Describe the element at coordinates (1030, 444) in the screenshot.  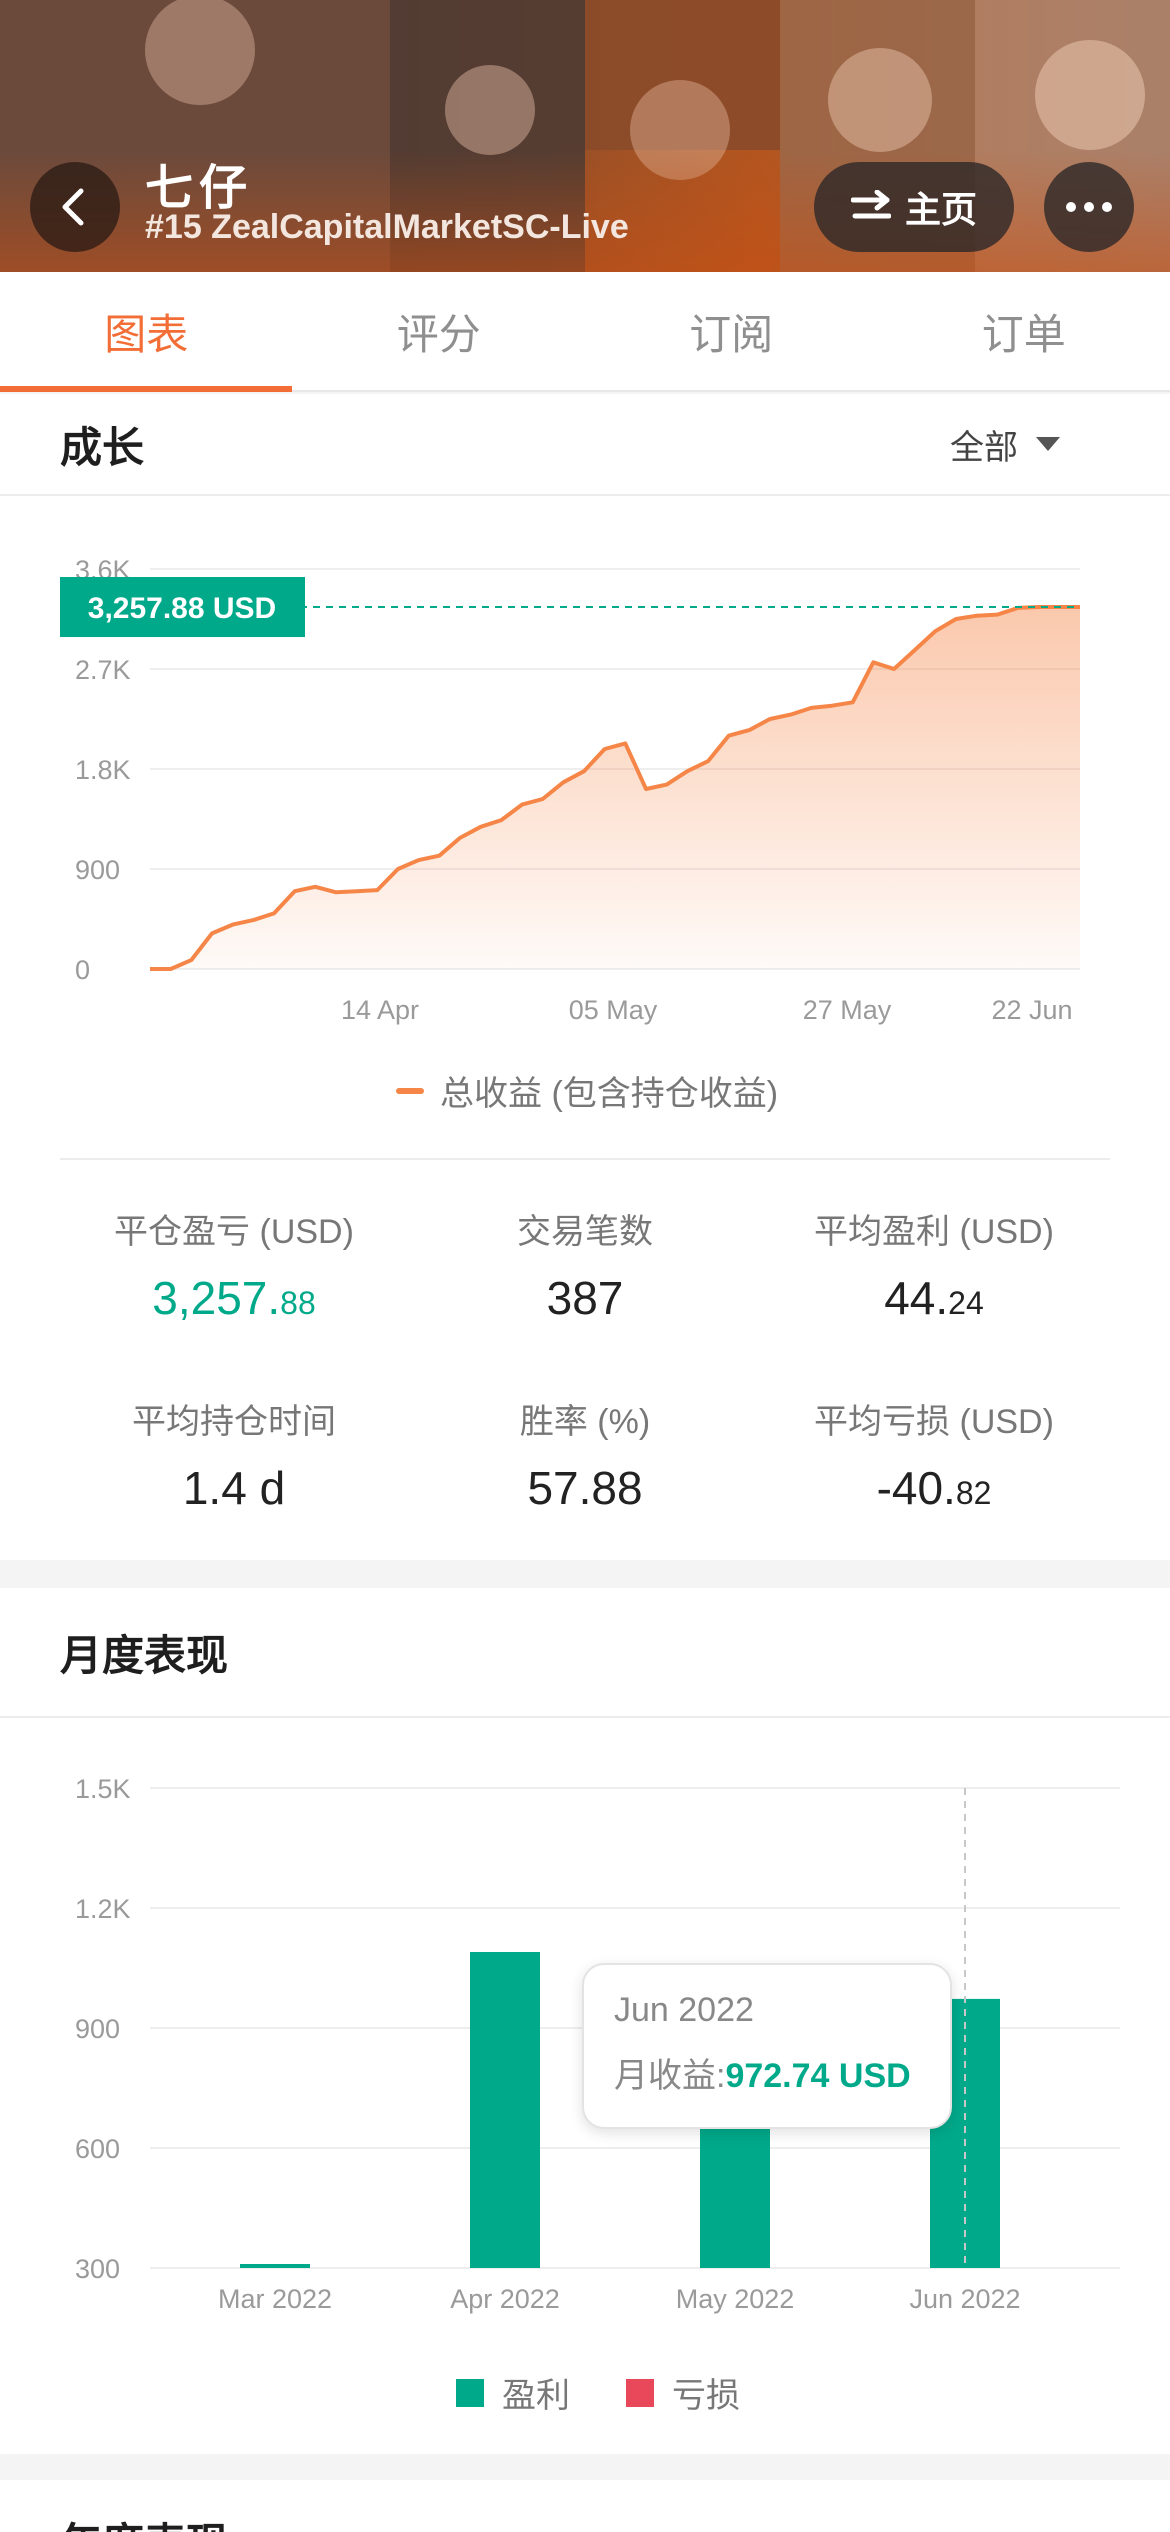
I see `period-filter-dropdown: 全部` at that location.